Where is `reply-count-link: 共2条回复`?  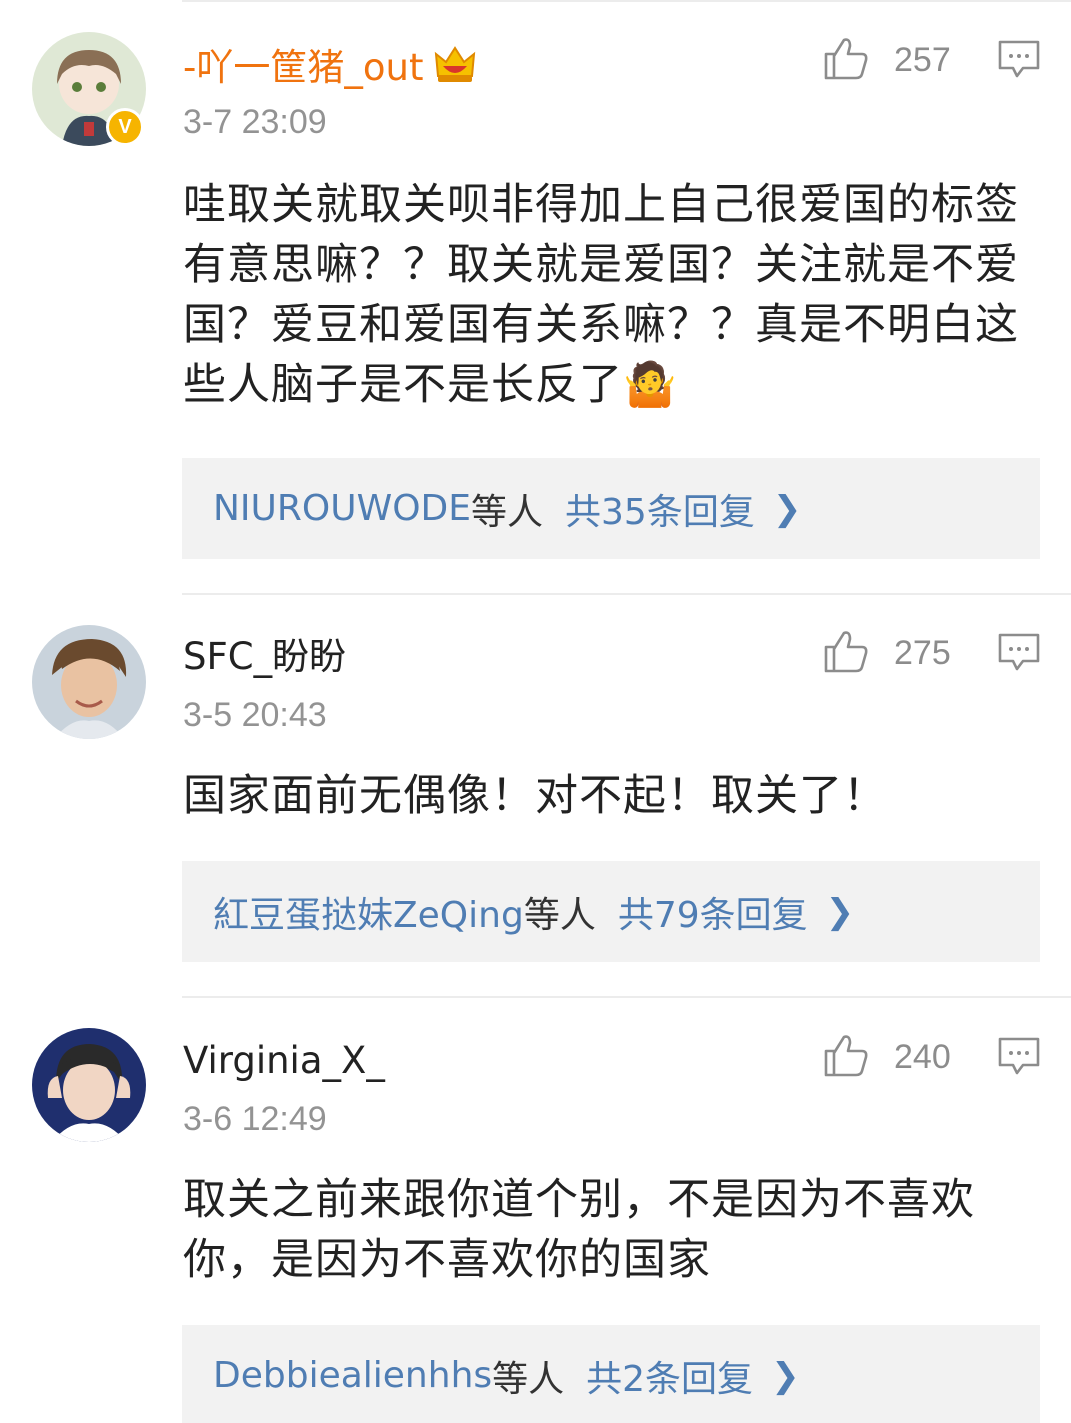
reply-count-link: 共2条回复 is located at coordinates (669, 1376).